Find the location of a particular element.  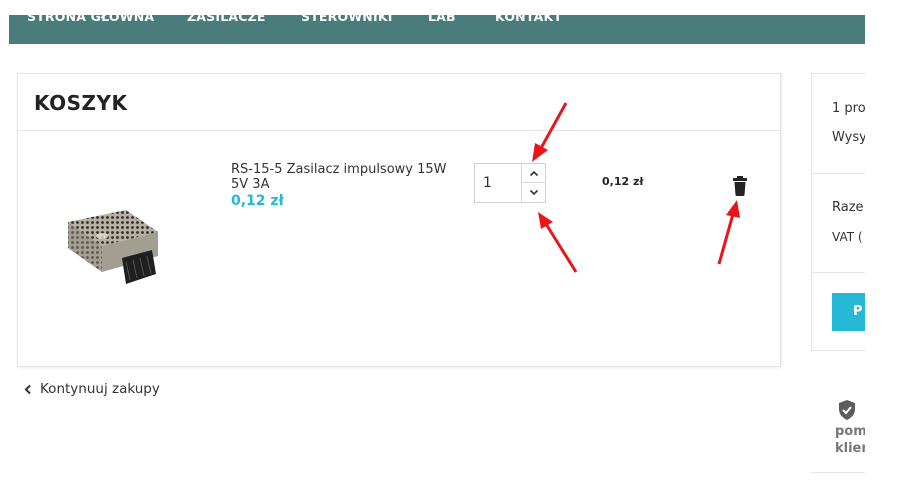

quantity-increase-button is located at coordinates (534, 173).